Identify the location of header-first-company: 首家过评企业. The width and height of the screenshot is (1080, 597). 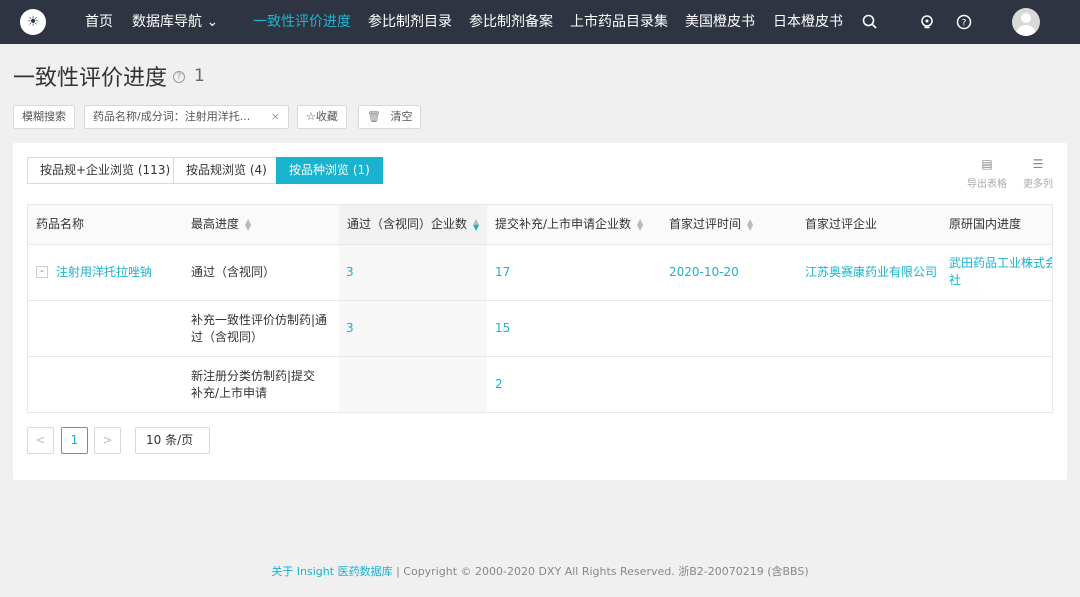
(869, 224).